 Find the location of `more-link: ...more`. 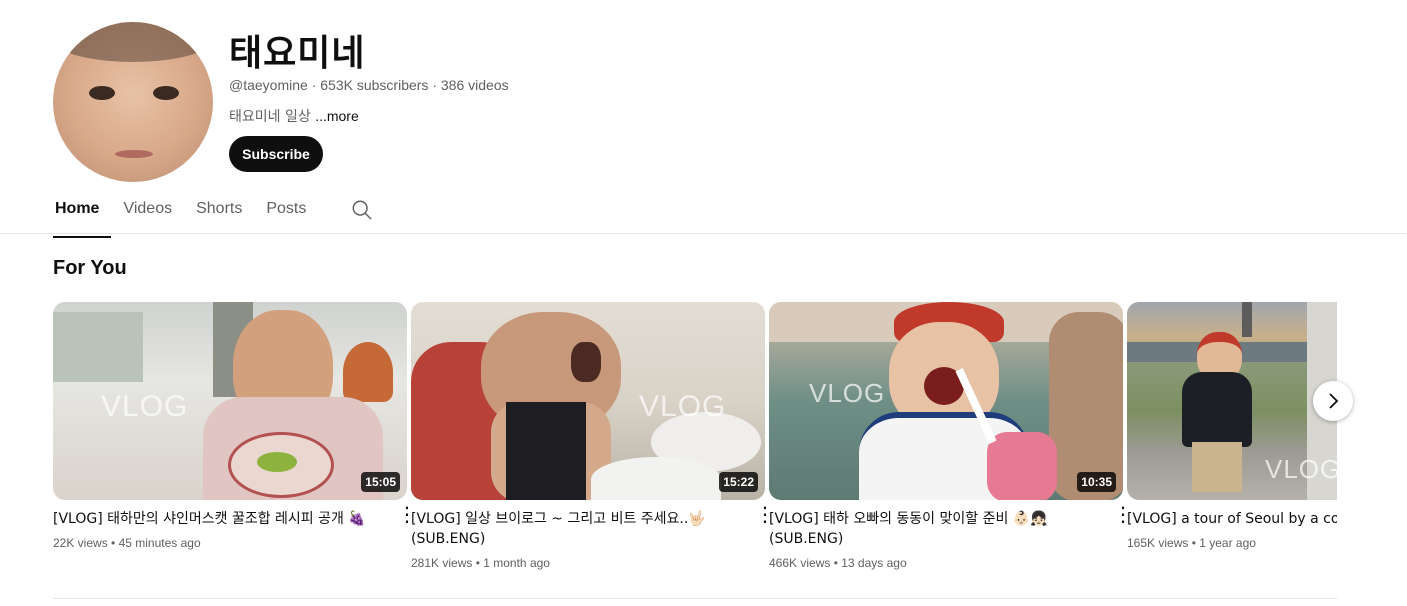

more-link: ...more is located at coordinates (337, 116).